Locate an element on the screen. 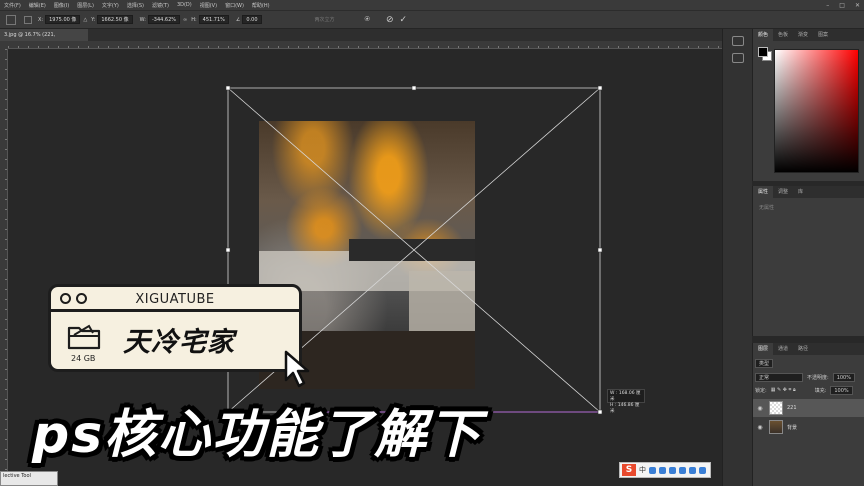 This screenshot has width=864, height=486. close-icon: ✕ is located at coordinates (857, 5).